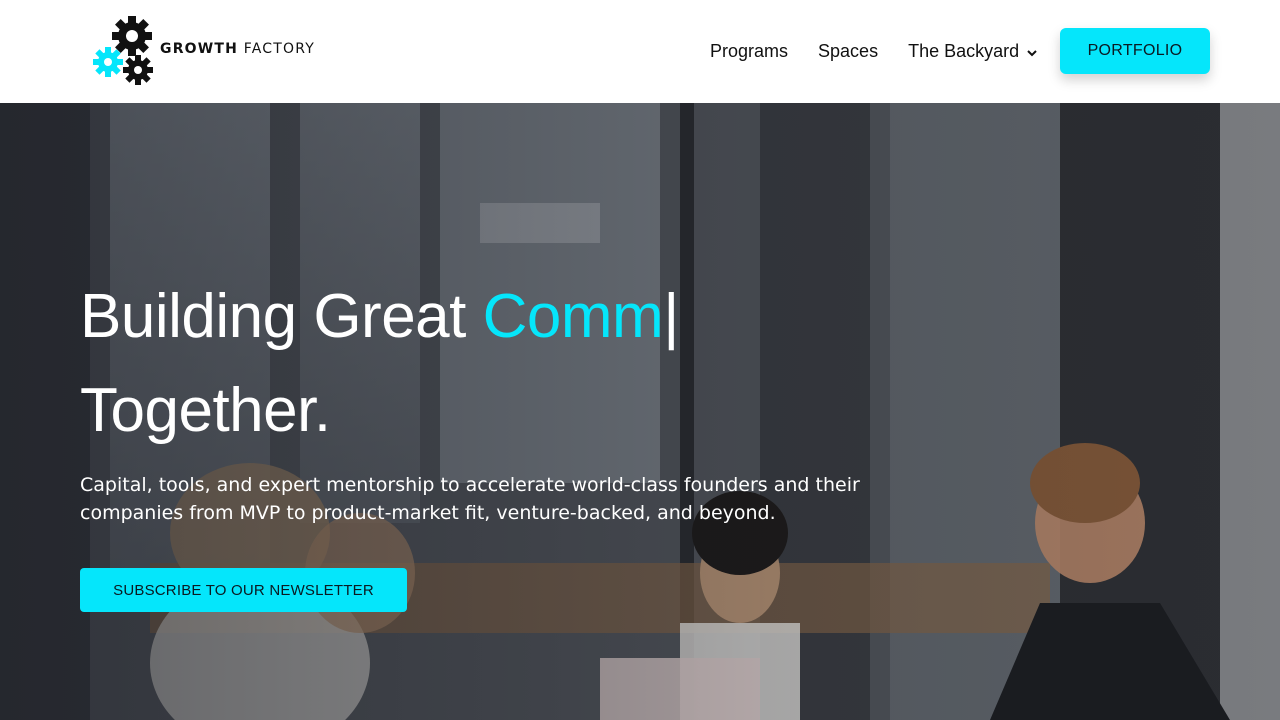 This screenshot has height=720, width=1280. I want to click on typing-cursor: |, so click(671, 316).